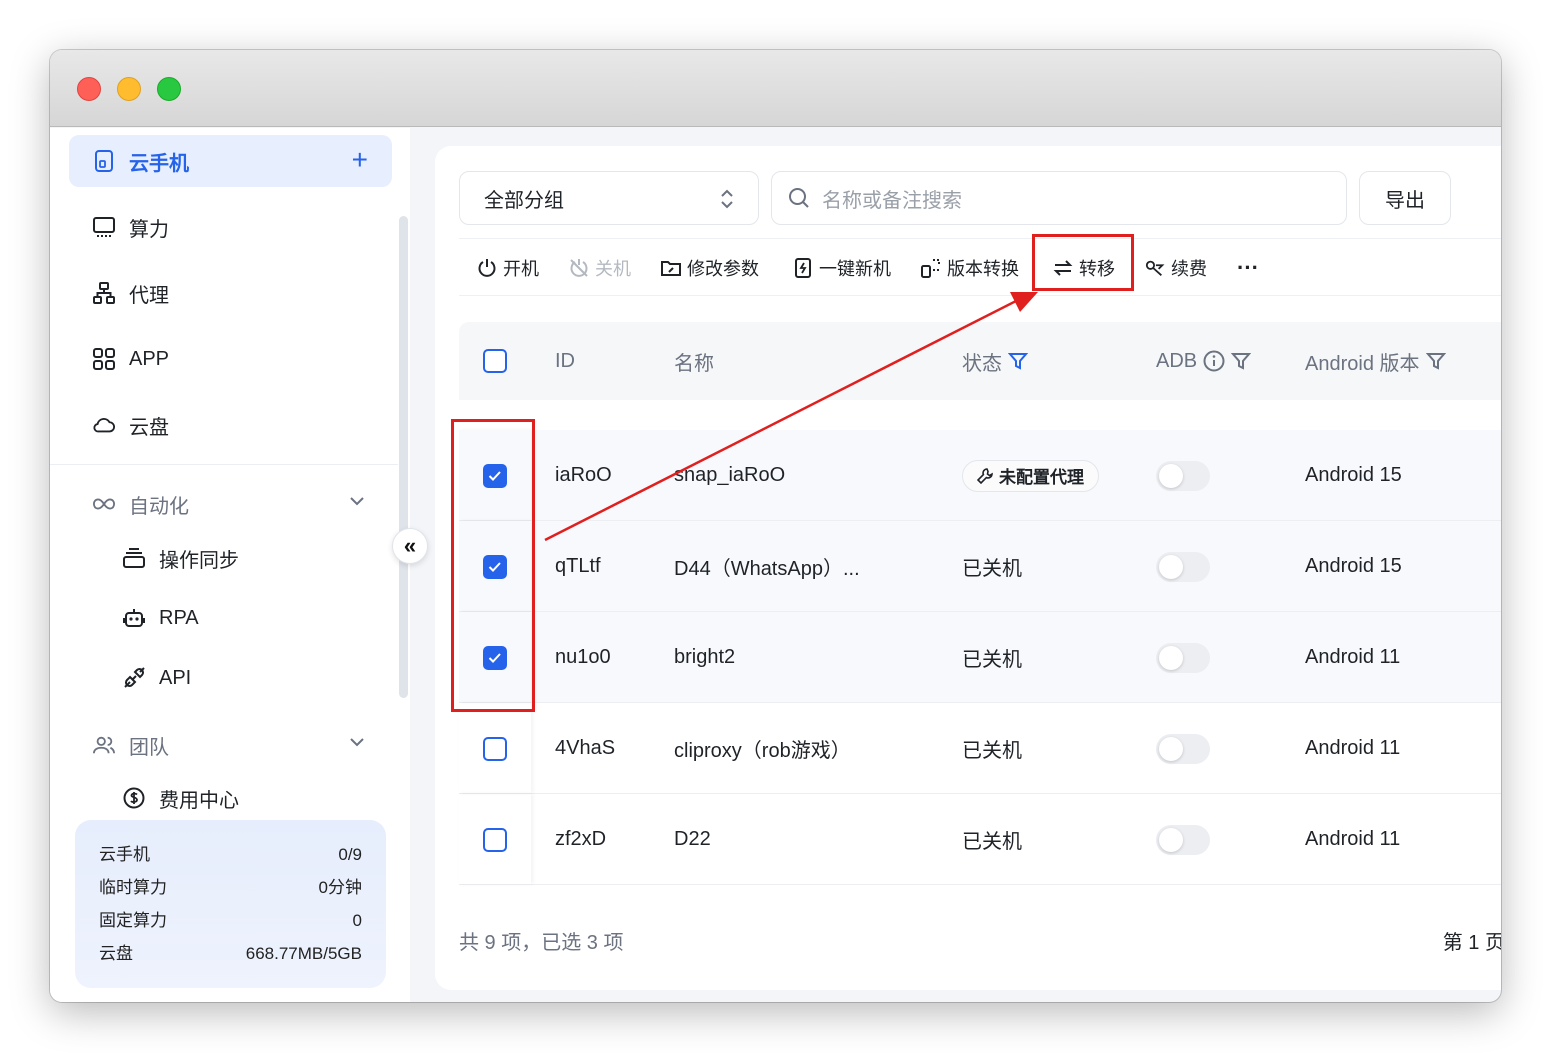 Image resolution: width=1551 pixels, height=1053 pixels. Describe the element at coordinates (104, 504) in the screenshot. I see `infinity-icon` at that location.